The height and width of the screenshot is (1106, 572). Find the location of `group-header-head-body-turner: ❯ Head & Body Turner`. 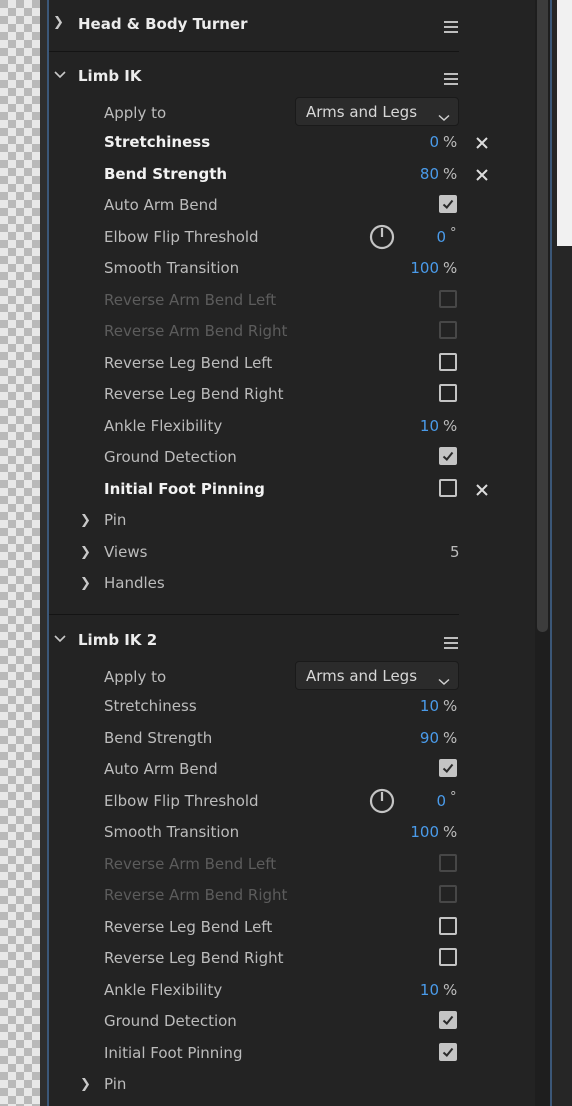

group-header-head-body-turner: ❯ Head & Body Turner is located at coordinates (292, 25).